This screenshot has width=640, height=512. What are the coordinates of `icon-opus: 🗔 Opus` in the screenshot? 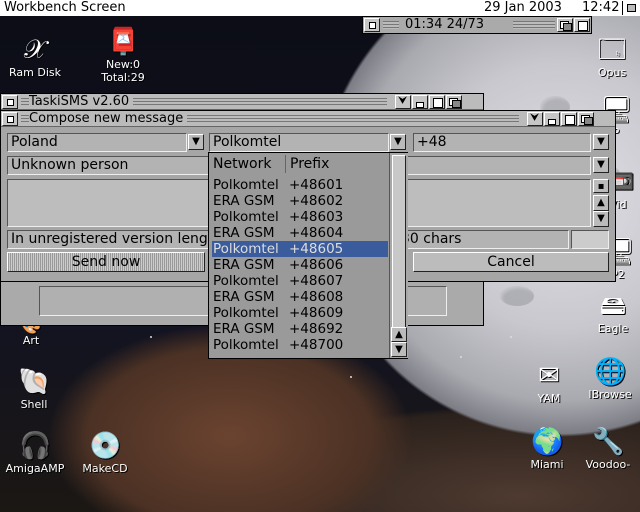 It's located at (610, 56).